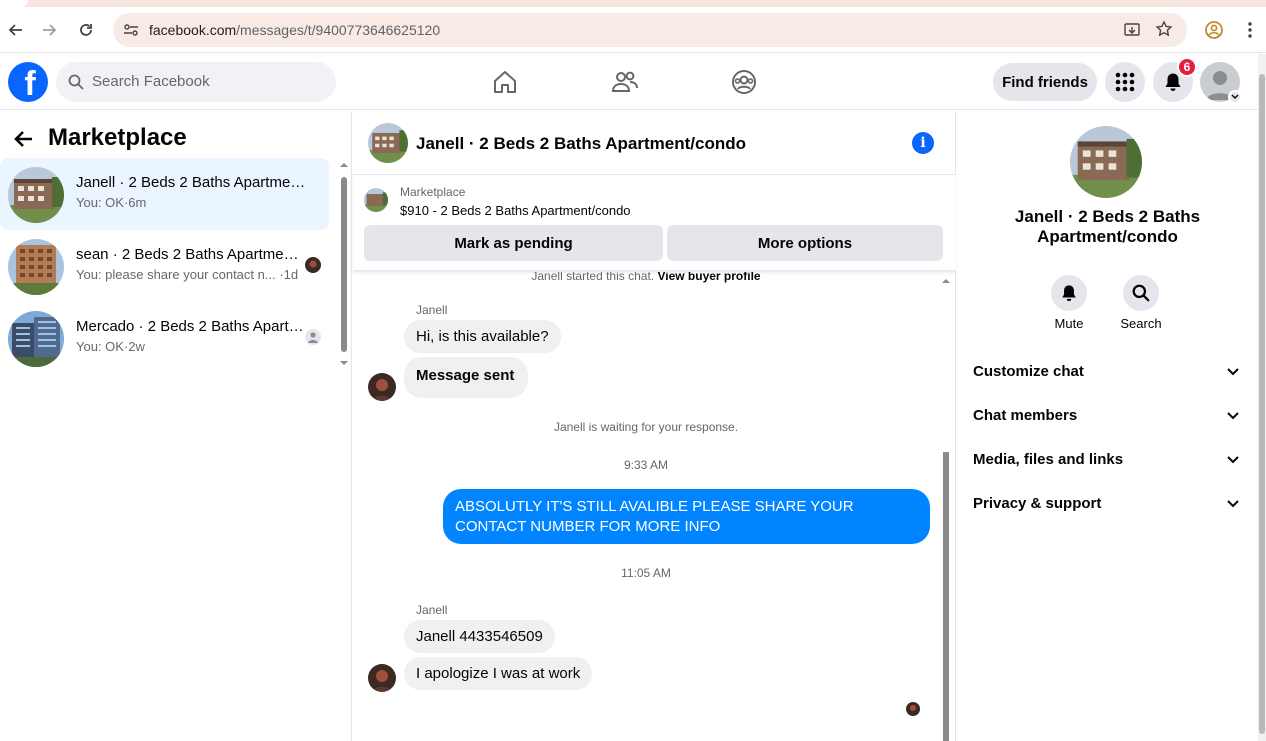 The width and height of the screenshot is (1266, 741). What do you see at coordinates (515, 210) in the screenshot?
I see `listing-price-title: $910 - 2 Beds 2 Baths Apartment/condo` at bounding box center [515, 210].